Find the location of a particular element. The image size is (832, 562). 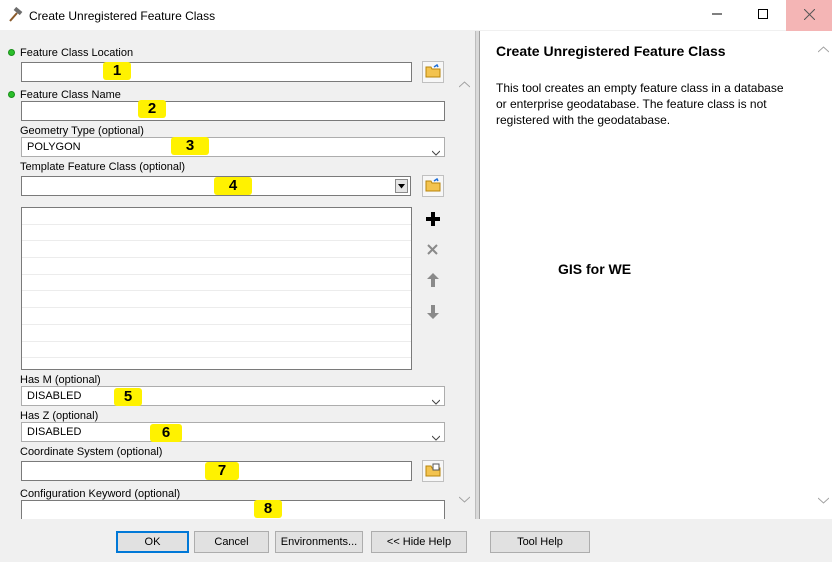

maximize-icon is located at coordinates (763, 15).